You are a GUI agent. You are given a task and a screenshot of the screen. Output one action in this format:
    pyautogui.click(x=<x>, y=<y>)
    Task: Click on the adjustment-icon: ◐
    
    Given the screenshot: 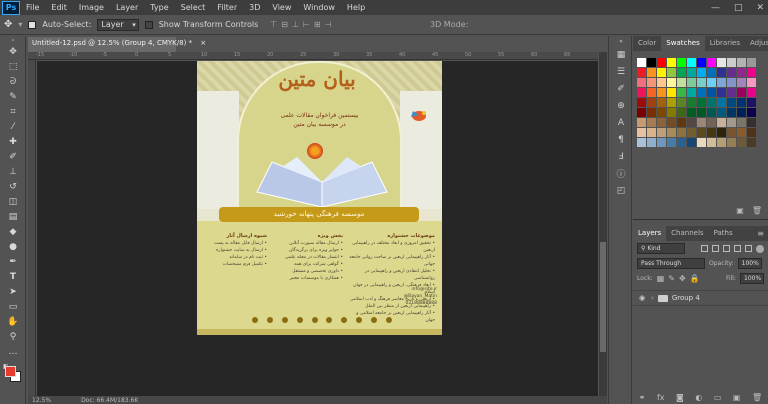 What is the action you would take?
    pyautogui.click(x=698, y=397)
    